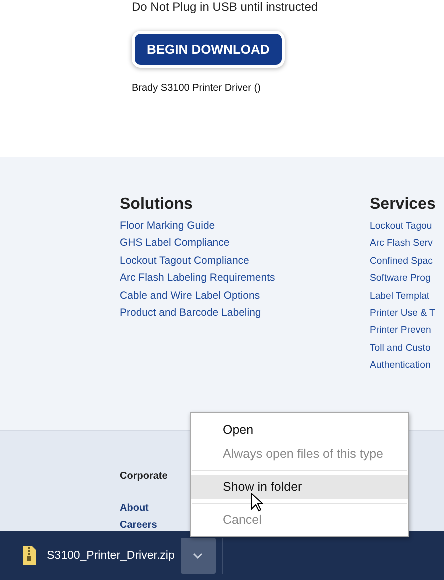  I want to click on footer-link: Lockout Tagou, so click(401, 227).